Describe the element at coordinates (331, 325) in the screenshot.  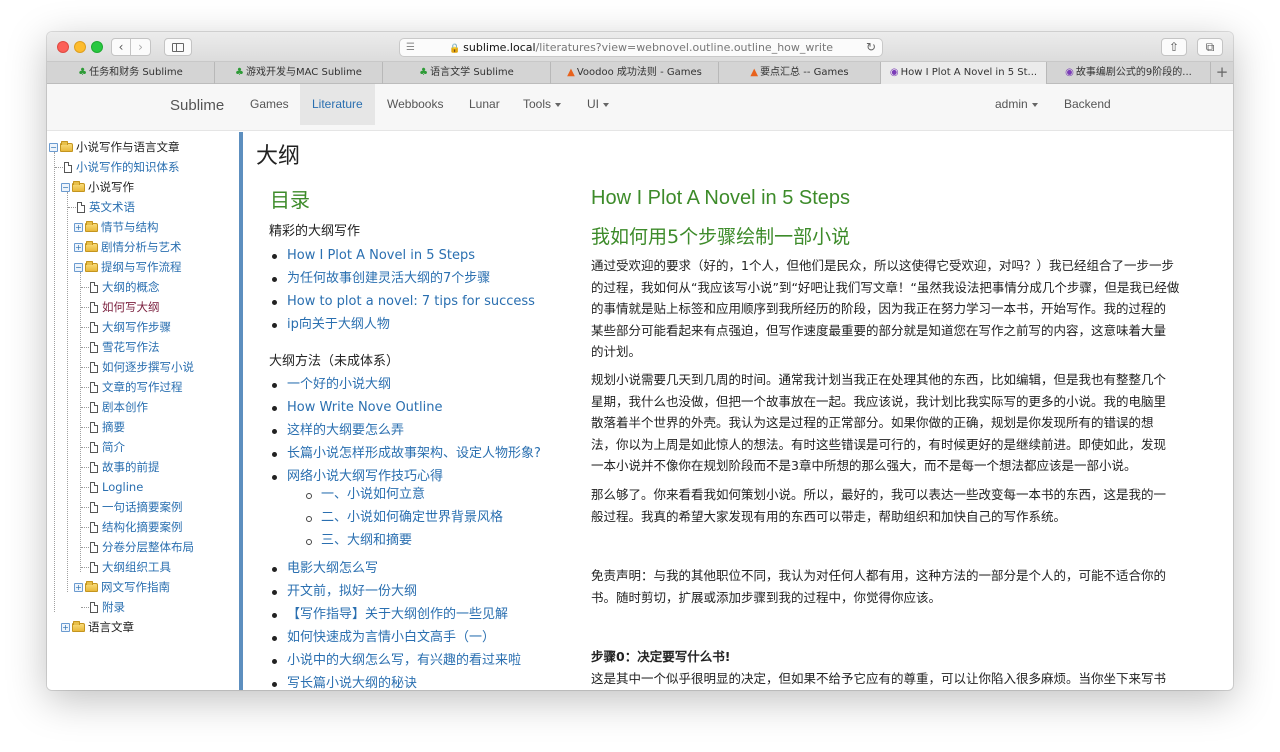
I see `toc-link: ip向关于大纲人物` at that location.